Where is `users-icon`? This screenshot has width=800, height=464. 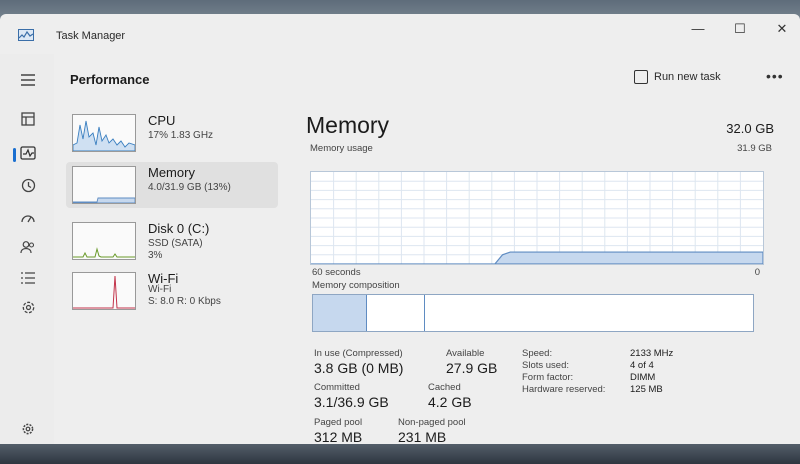
users-icon is located at coordinates (28, 249).